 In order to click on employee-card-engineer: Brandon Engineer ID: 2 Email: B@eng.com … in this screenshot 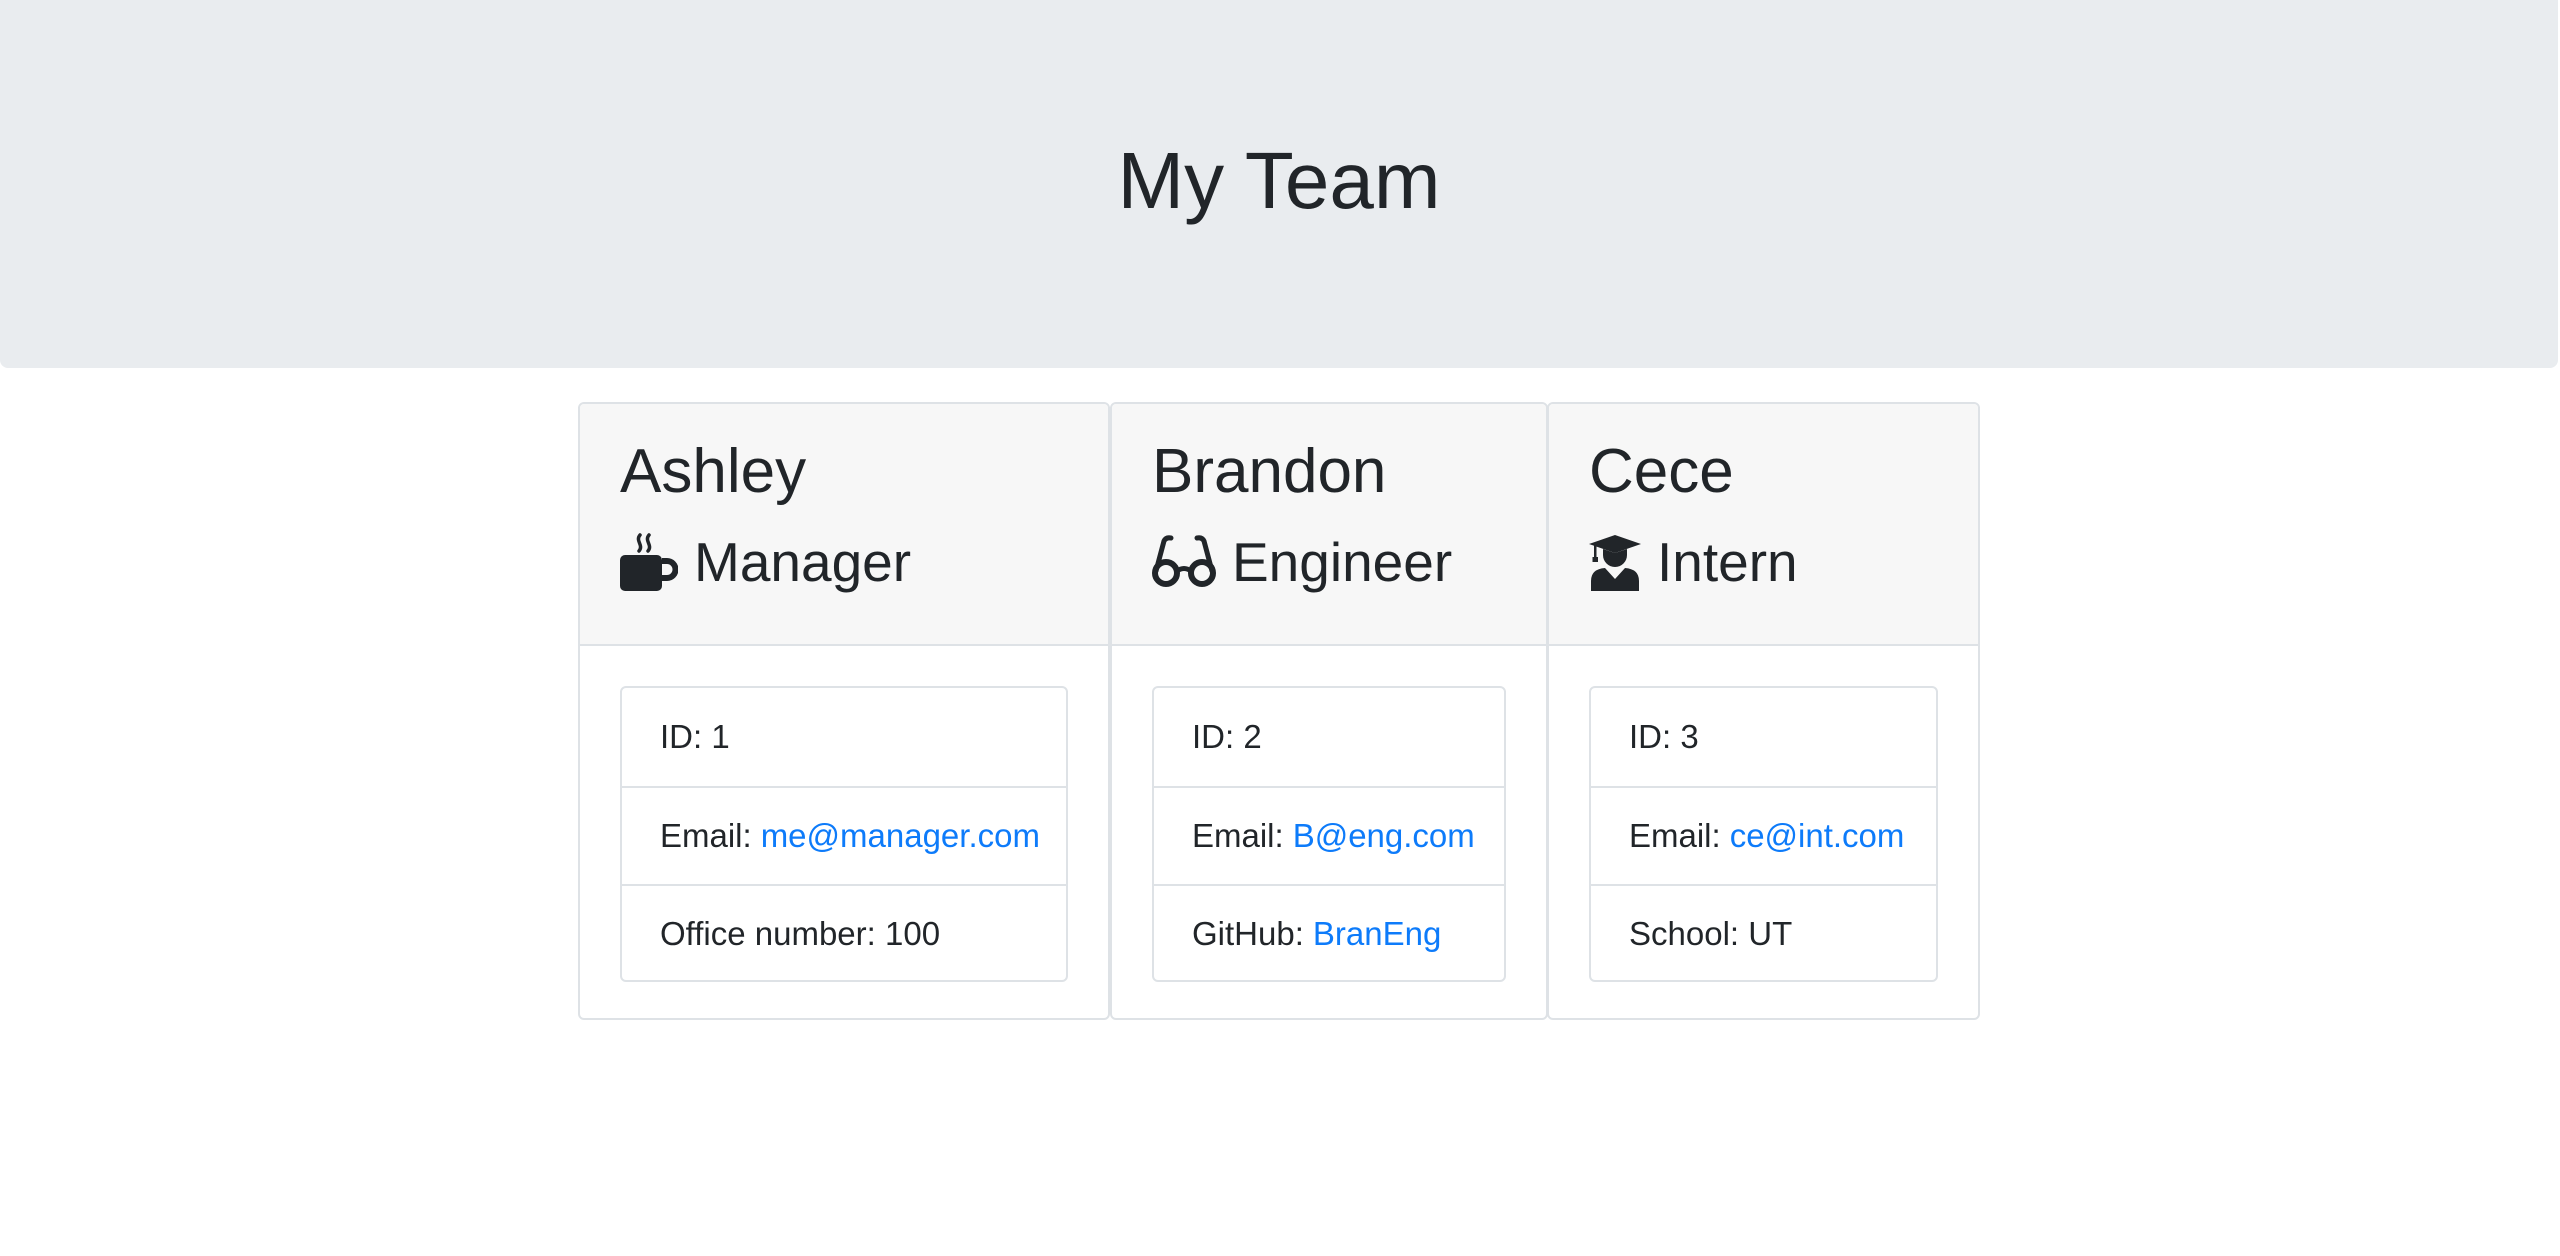, I will do `click(1329, 711)`.